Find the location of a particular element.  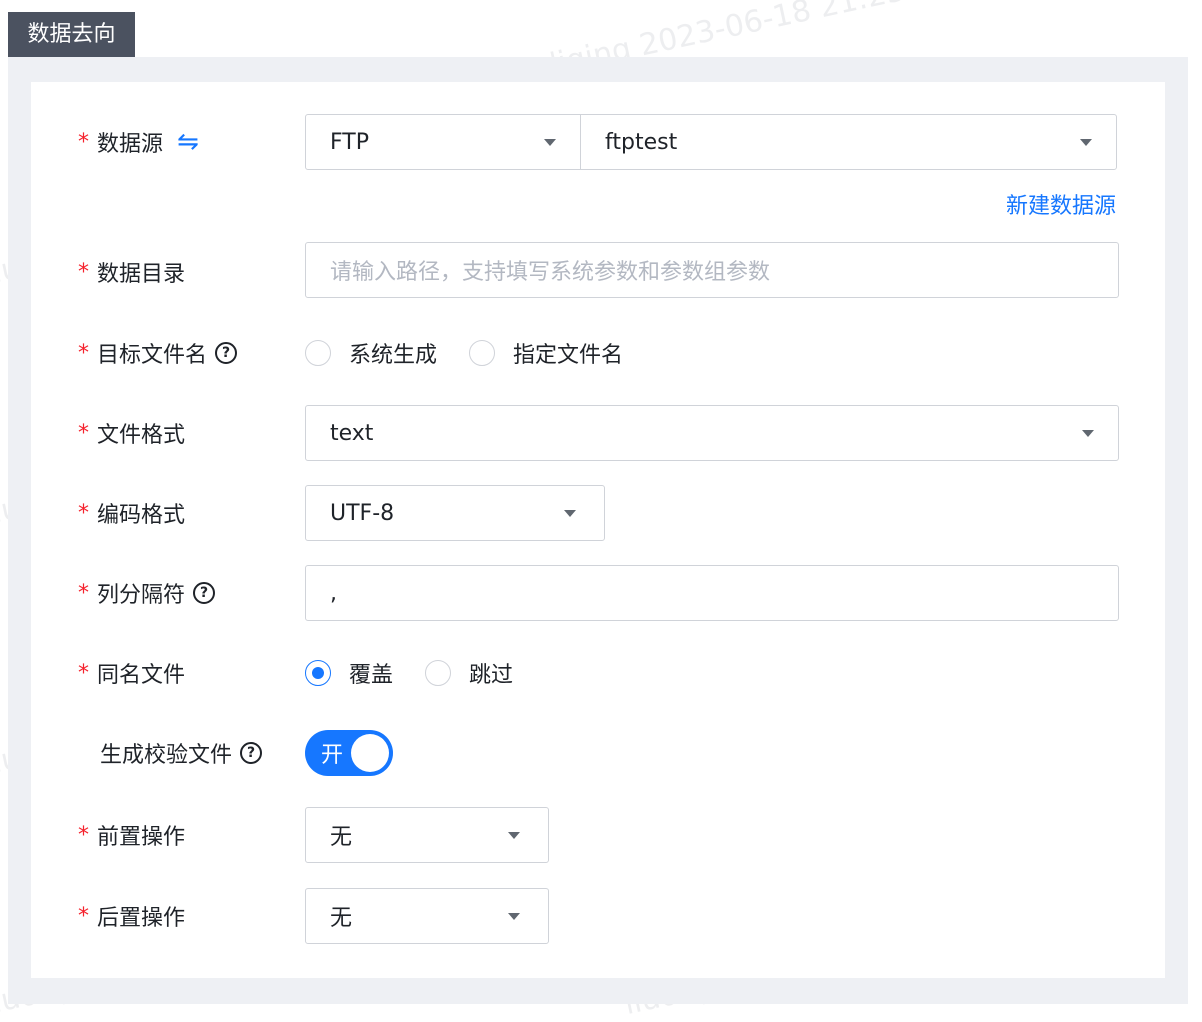

datasource-value: ftptest is located at coordinates (641, 142).